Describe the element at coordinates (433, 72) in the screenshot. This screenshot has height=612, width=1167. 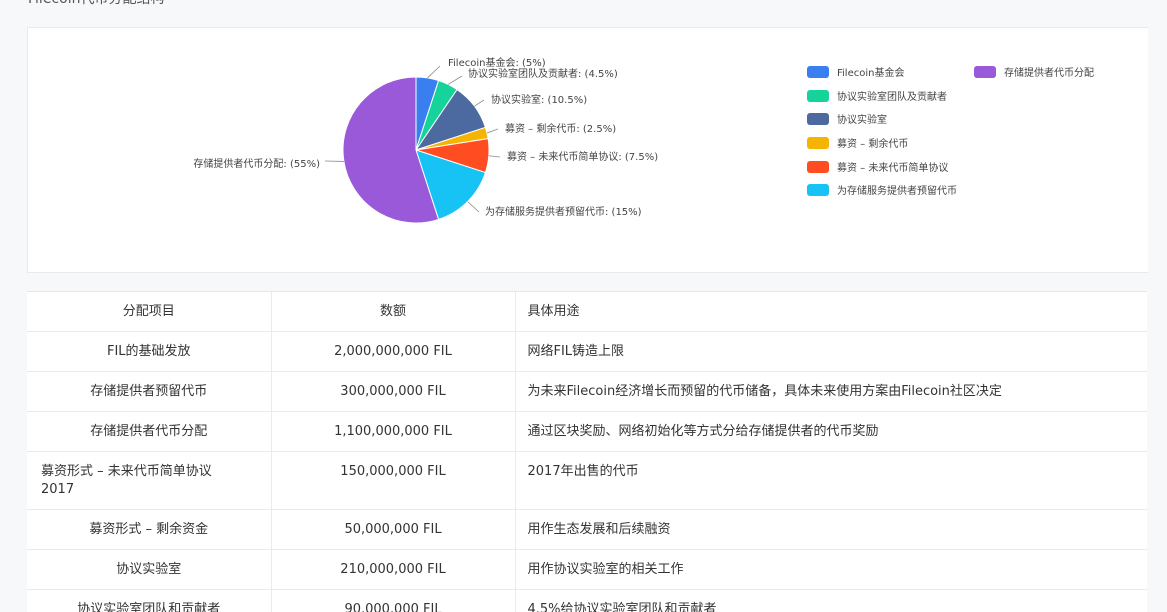
I see `pie-leader-foundation` at that location.